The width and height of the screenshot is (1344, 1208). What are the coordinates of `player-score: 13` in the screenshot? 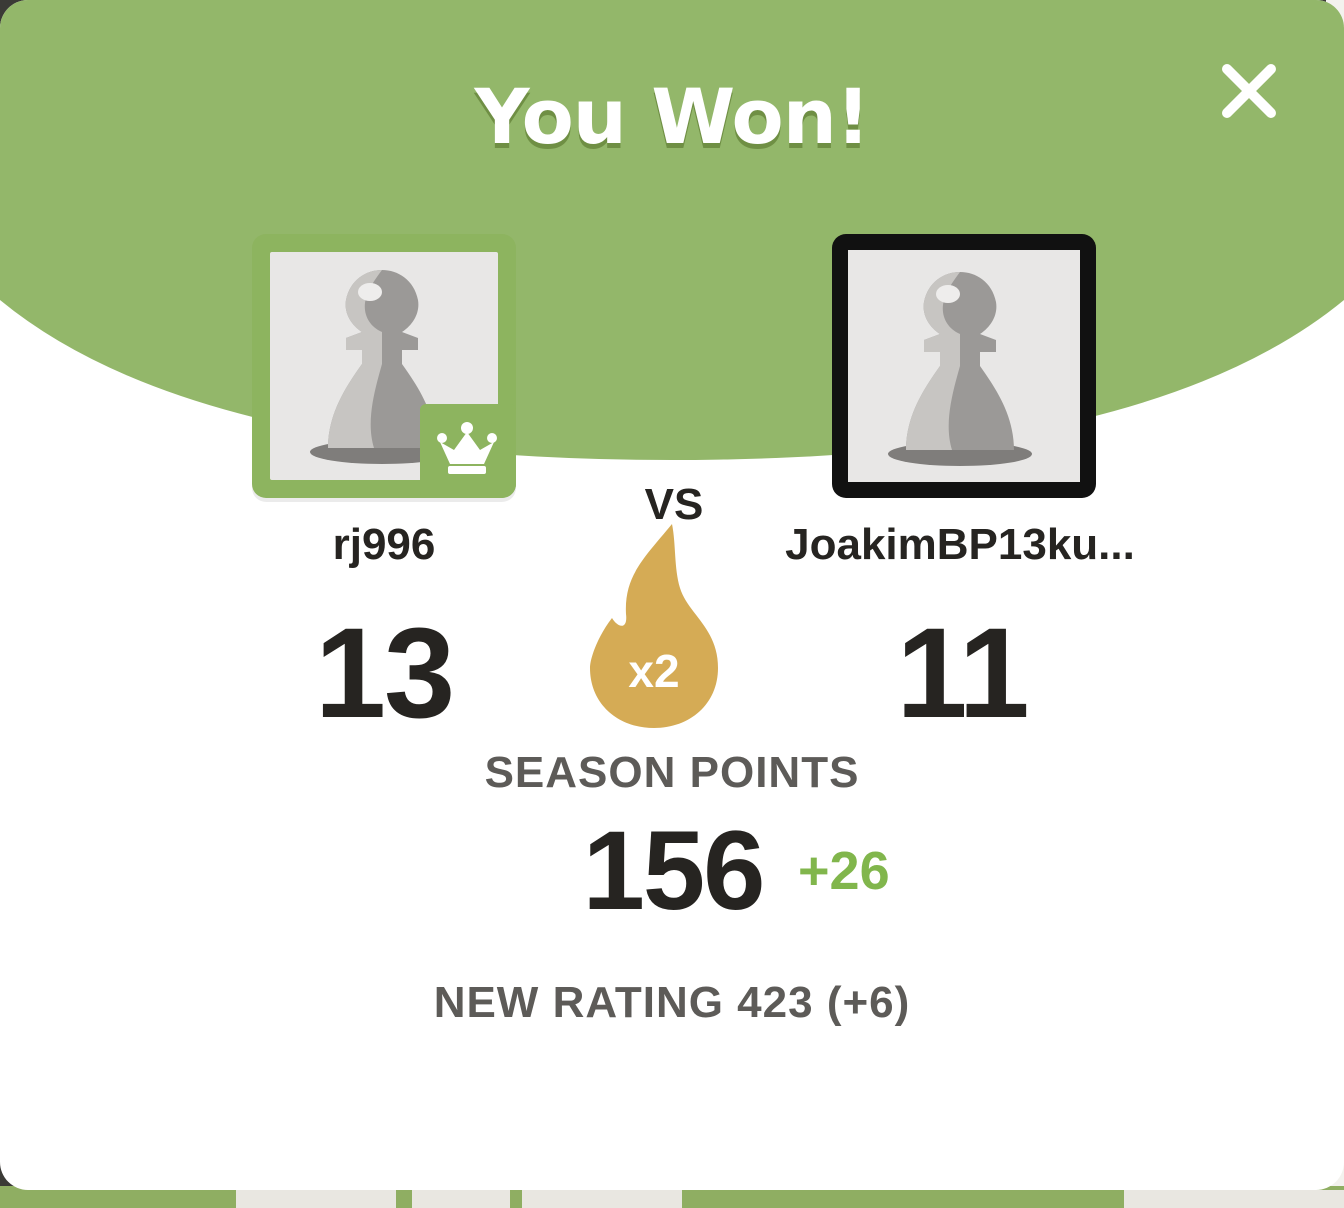 It's located at (384, 673).